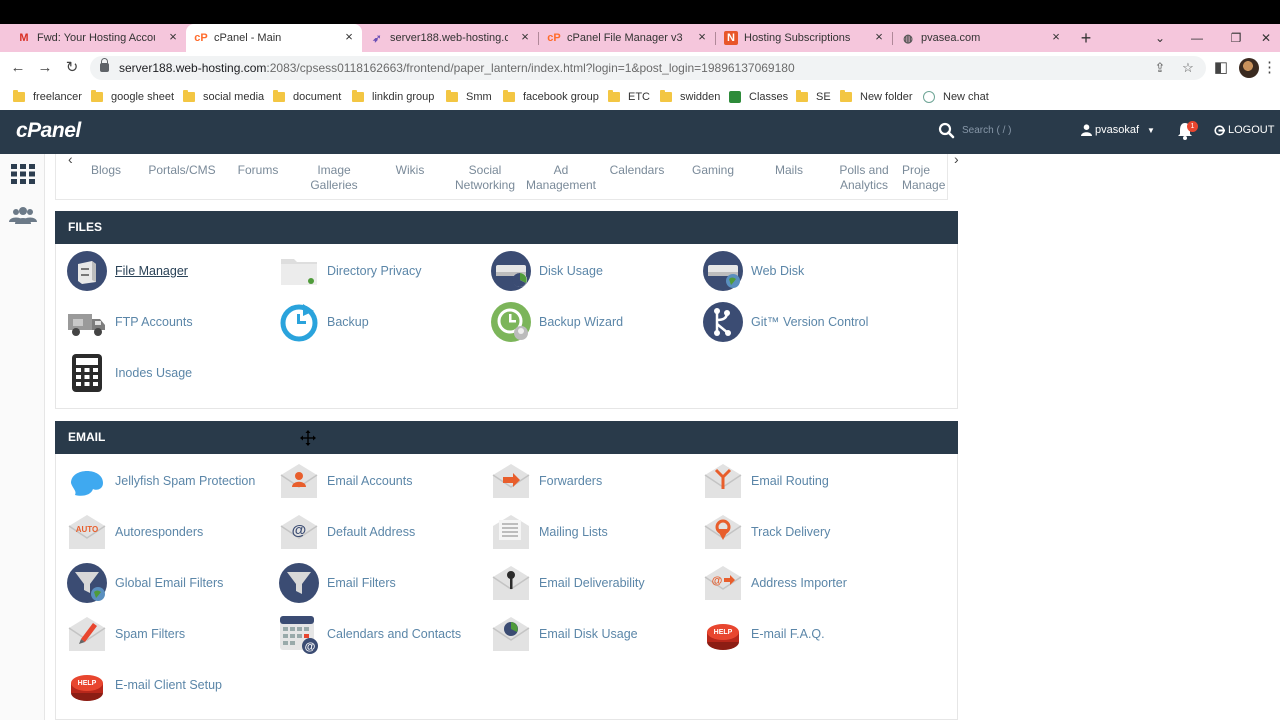 Image resolution: width=1280 pixels, height=720 pixels. Describe the element at coordinates (142, 97) in the screenshot. I see `bookmark-label: google sheet` at that location.